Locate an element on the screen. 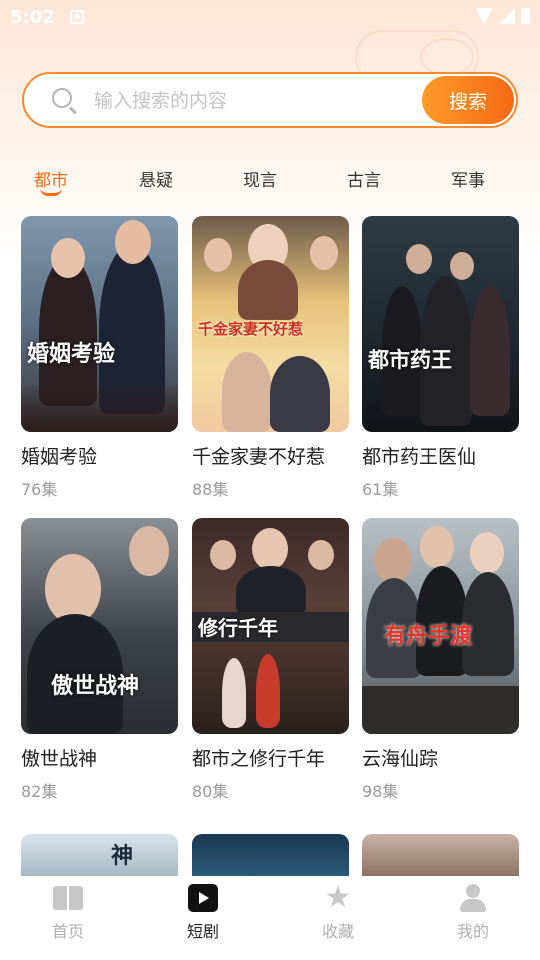  drama-poster: 神 is located at coordinates (99, 855).